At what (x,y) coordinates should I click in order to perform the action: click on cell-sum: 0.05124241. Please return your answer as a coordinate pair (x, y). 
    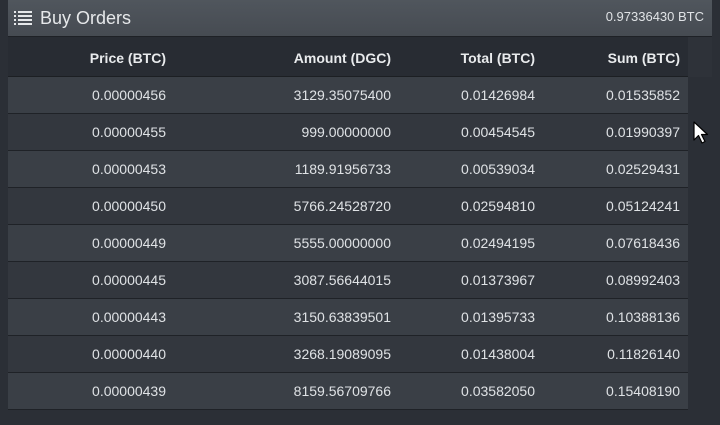
    Looking at the image, I should click on (643, 206).